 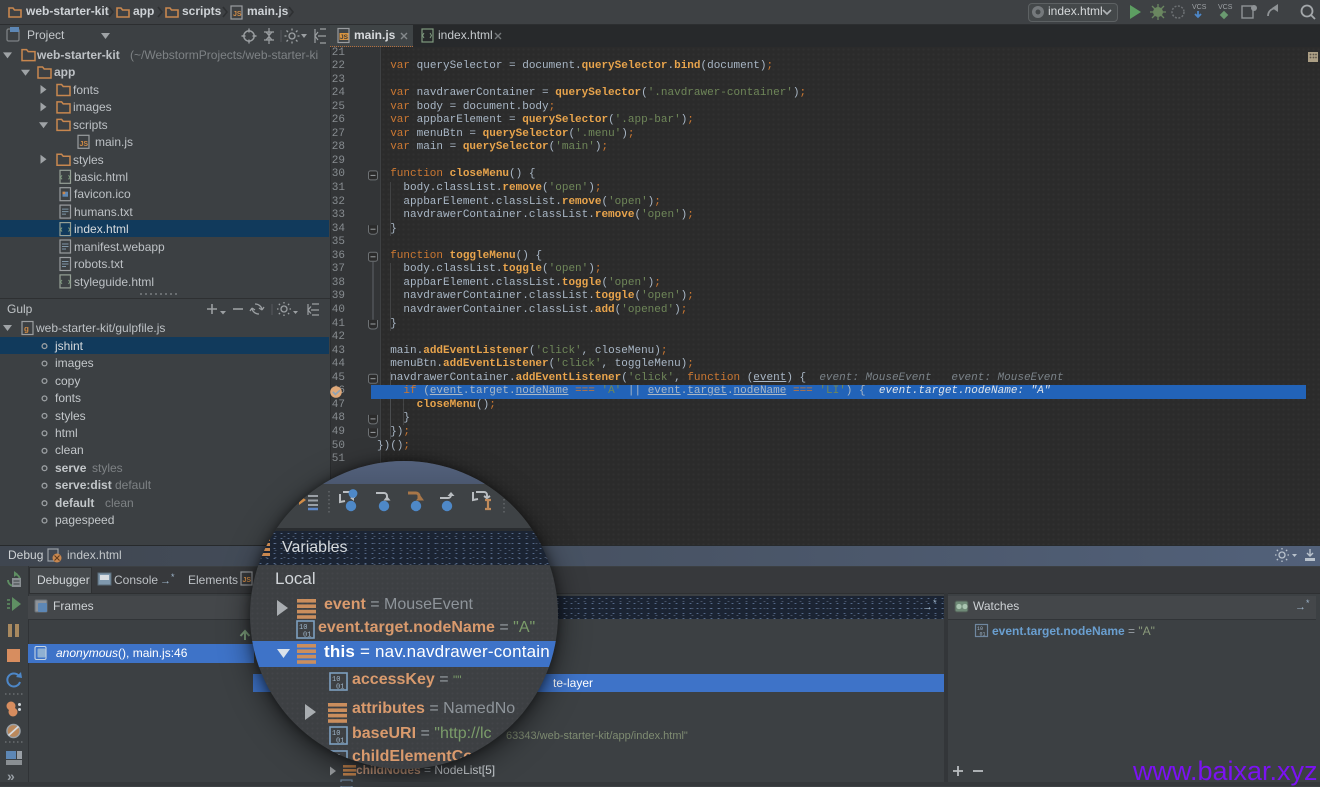 I want to click on svg-text: g, so click(x=26, y=329).